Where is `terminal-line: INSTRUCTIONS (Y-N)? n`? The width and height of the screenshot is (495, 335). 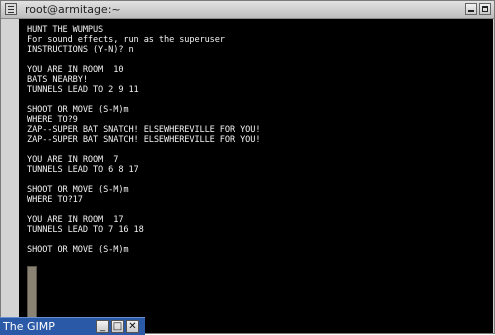 terminal-line: INSTRUCTIONS (Y-N)? n is located at coordinates (80, 50).